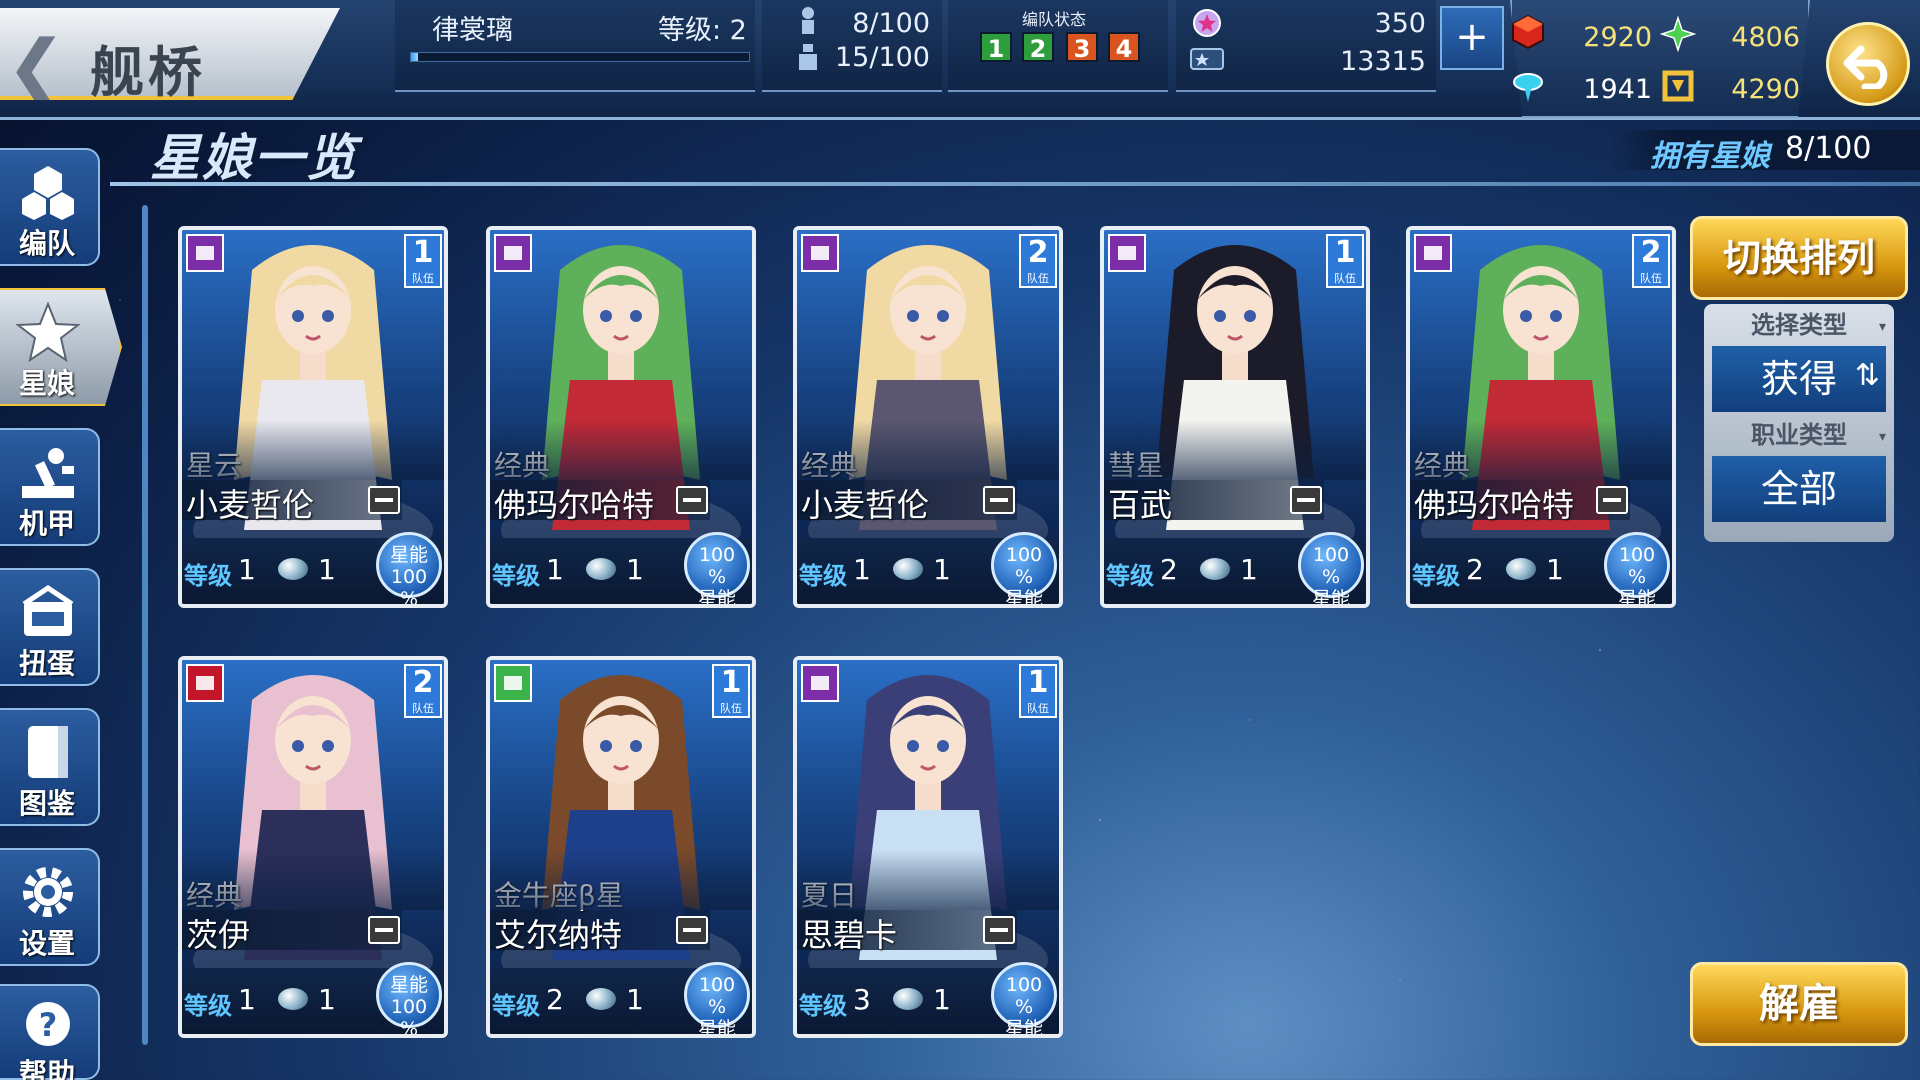 This screenshot has height=1080, width=1920. What do you see at coordinates (46, 243) in the screenshot?
I see `sidebar-label: 编队` at bounding box center [46, 243].